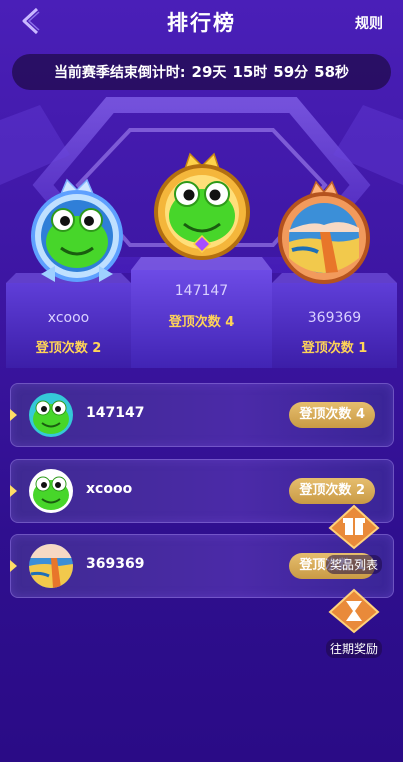 Image resolution: width=403 pixels, height=762 pixels. Describe the element at coordinates (334, 318) in the screenshot. I see `third-place-name: 369369` at that location.